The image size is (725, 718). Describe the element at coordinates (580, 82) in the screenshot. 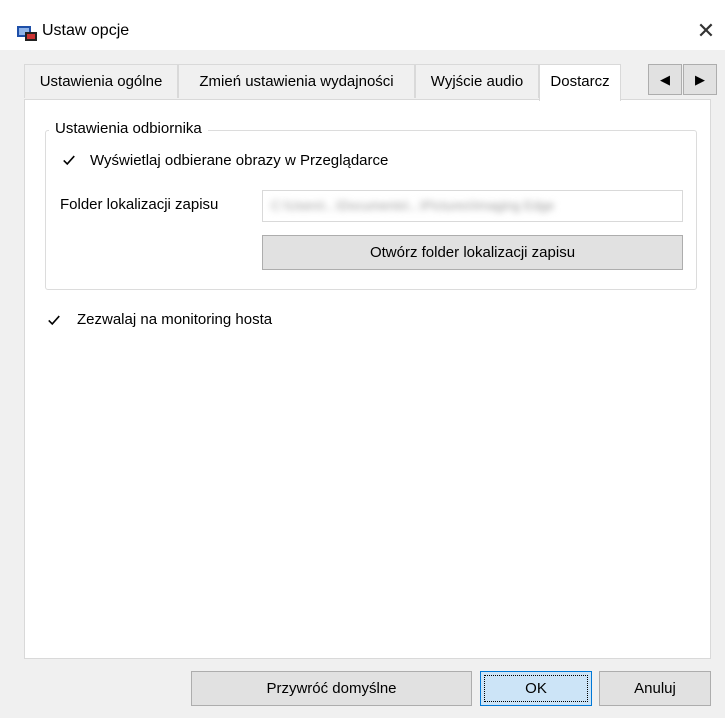

I see `tab-deliver: Dostarcz` at that location.